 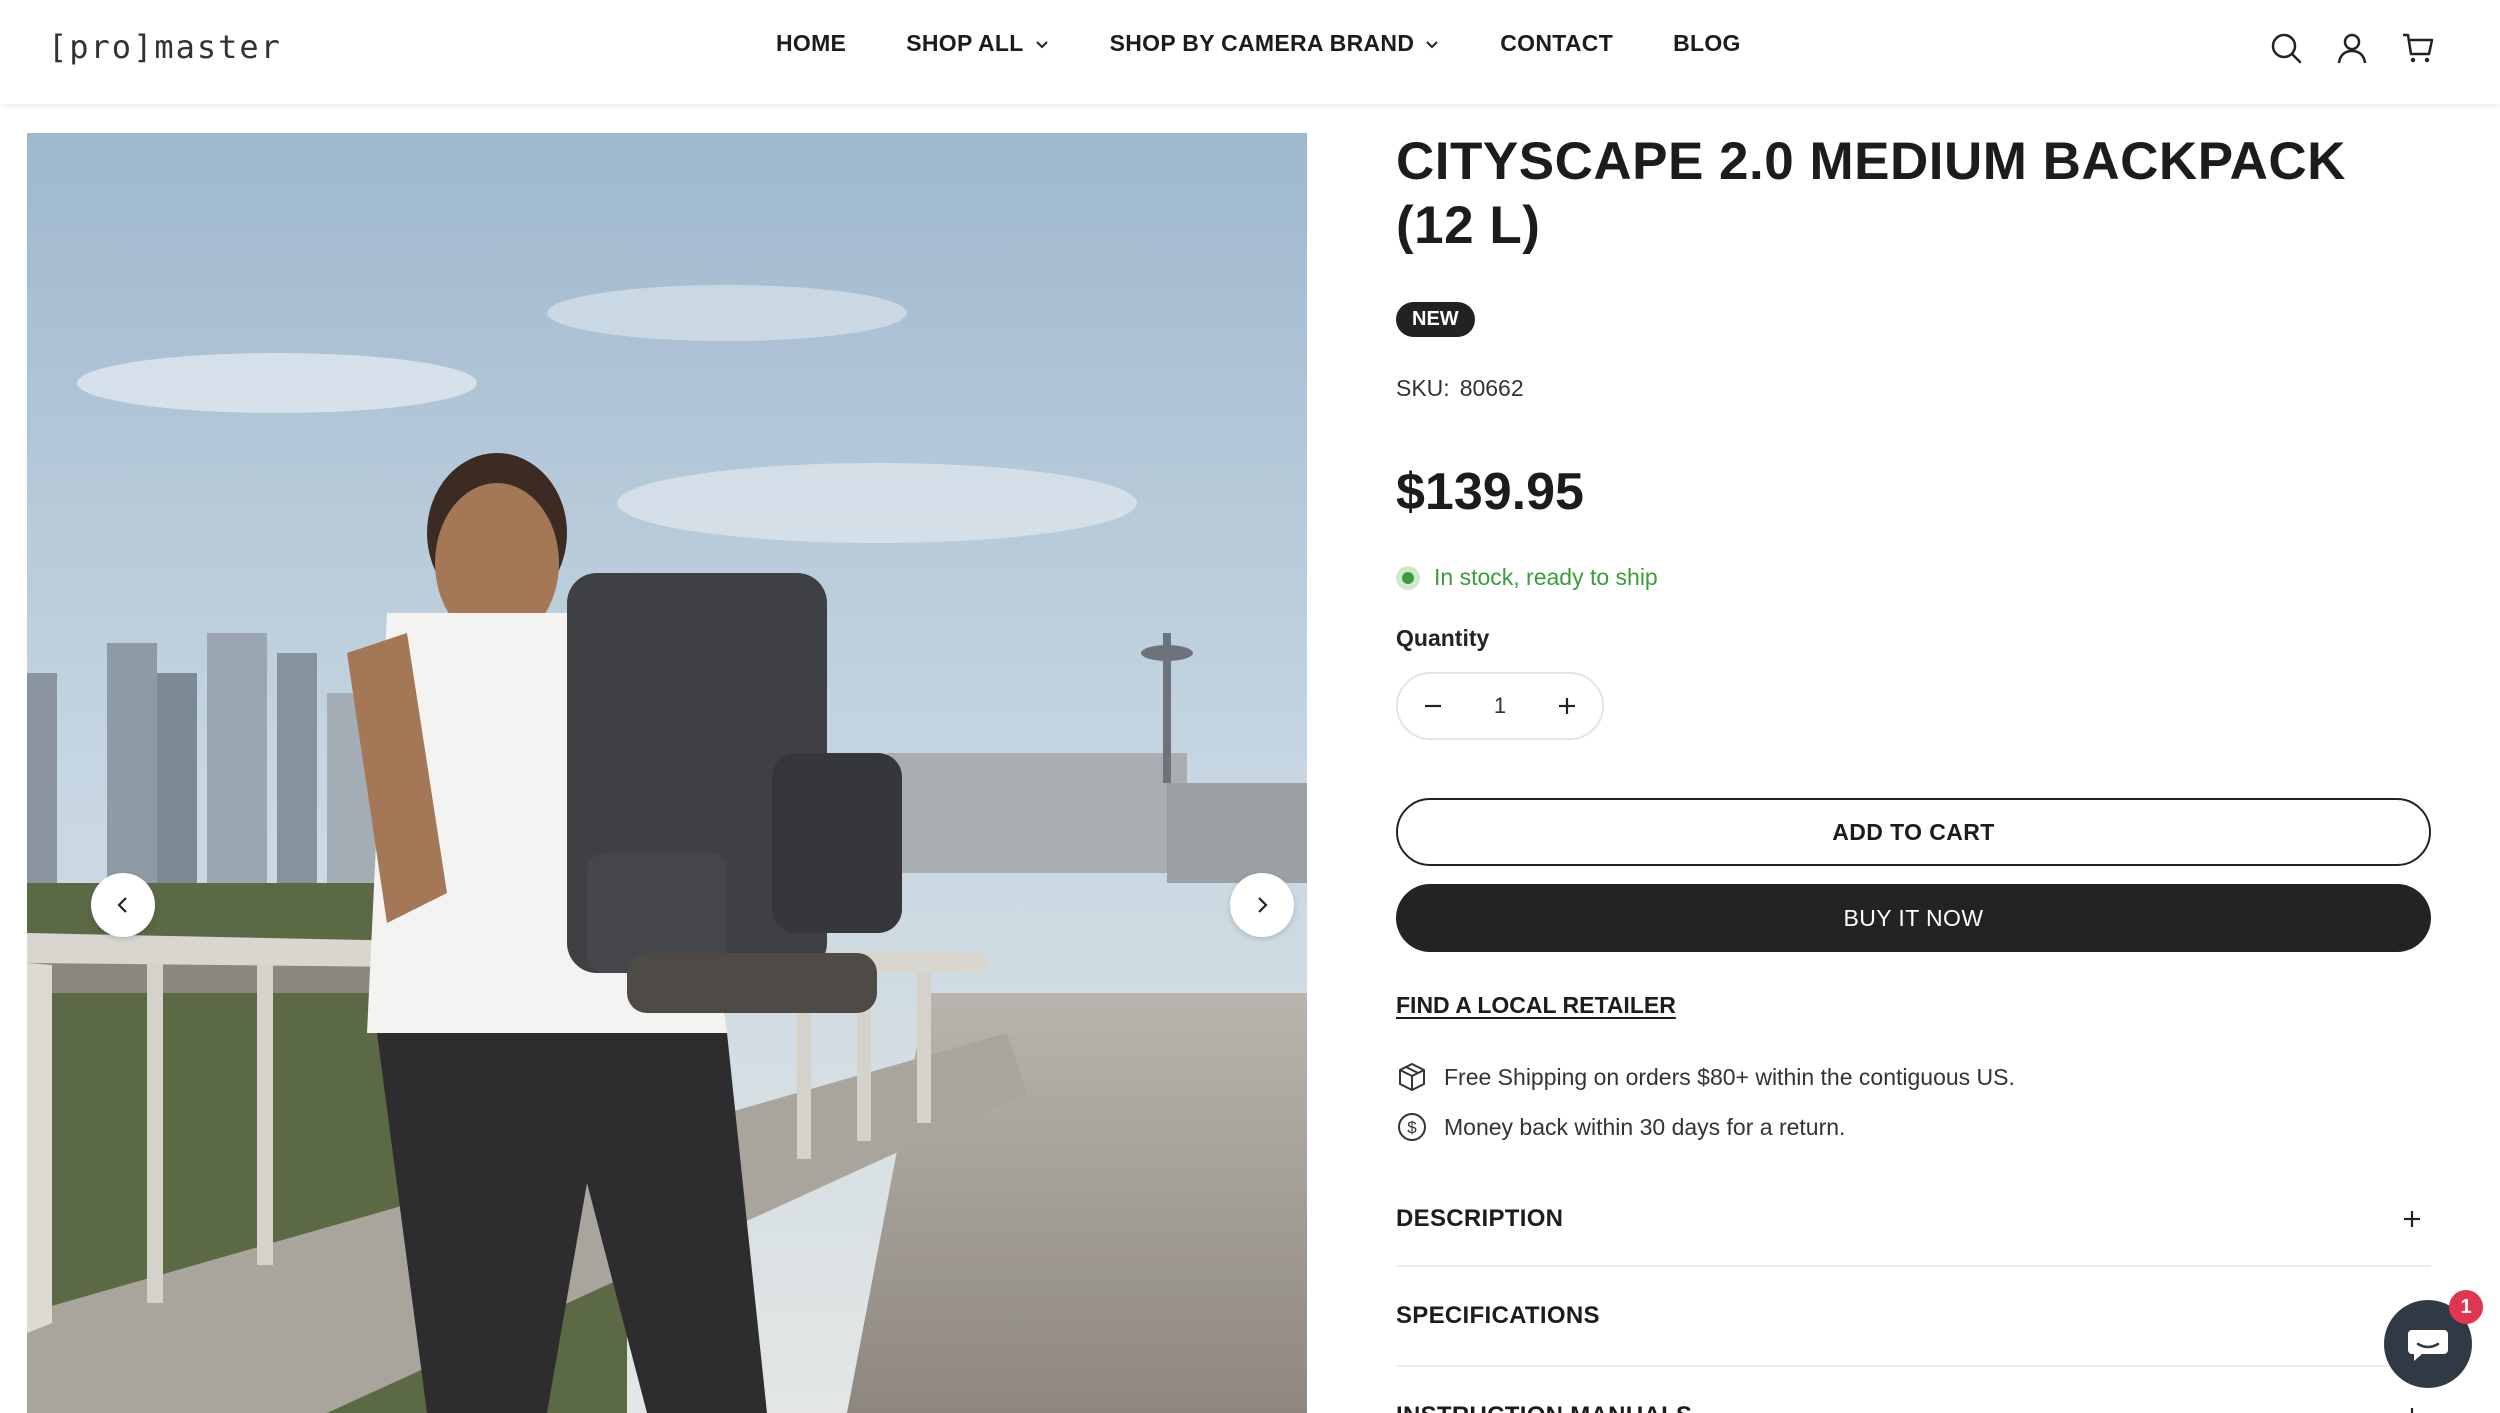 What do you see at coordinates (1435, 319) in the screenshot?
I see `new-badge: NEW` at bounding box center [1435, 319].